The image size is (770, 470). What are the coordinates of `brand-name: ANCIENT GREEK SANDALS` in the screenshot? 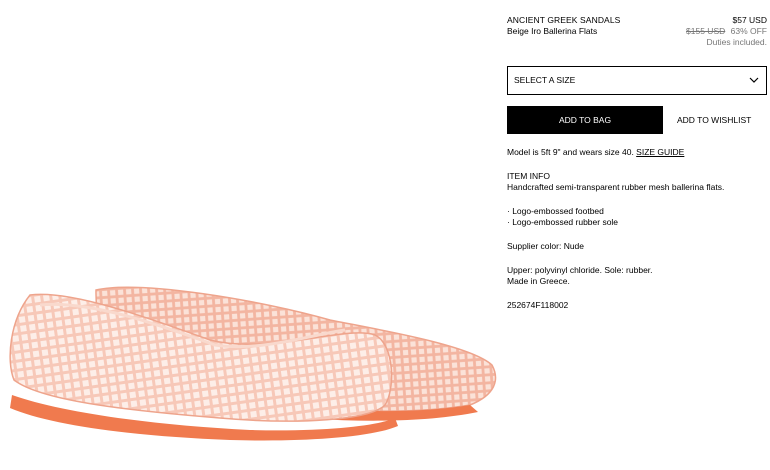 It's located at (563, 20).